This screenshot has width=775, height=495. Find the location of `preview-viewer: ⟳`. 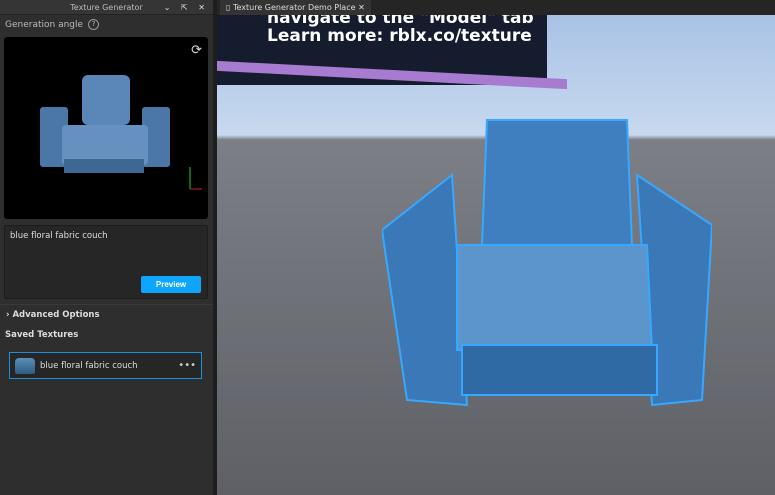

preview-viewer: ⟳ is located at coordinates (106, 128).